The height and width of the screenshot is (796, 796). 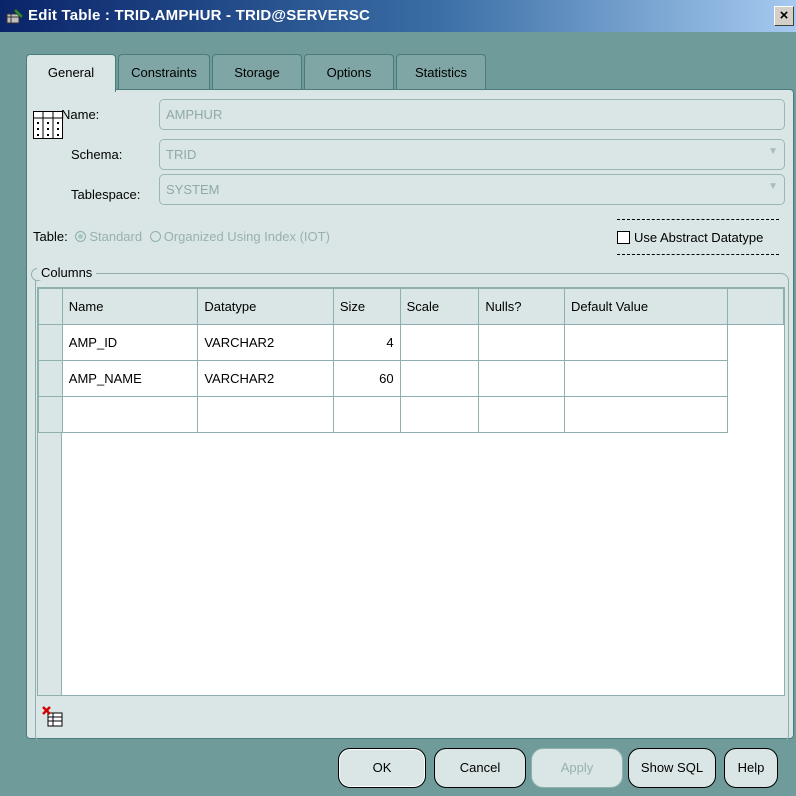 I want to click on tab-constraints: Constraints, so click(x=164, y=72).